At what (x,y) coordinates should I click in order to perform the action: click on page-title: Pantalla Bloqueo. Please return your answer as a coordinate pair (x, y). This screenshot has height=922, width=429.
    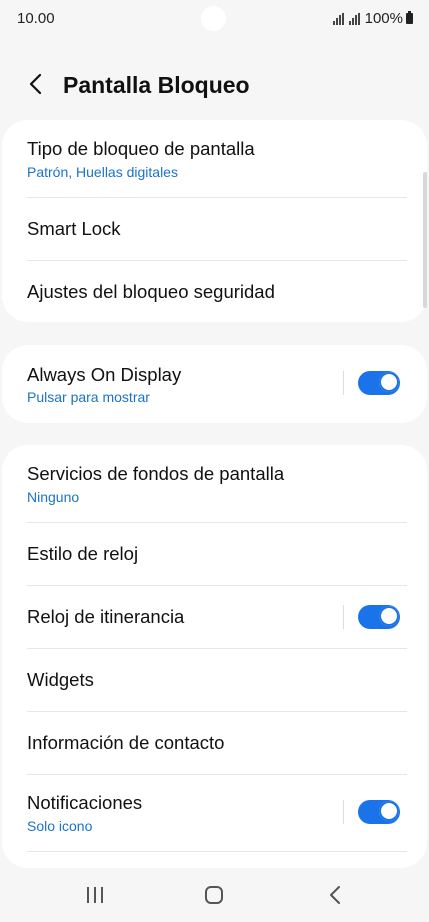
    Looking at the image, I should click on (156, 85).